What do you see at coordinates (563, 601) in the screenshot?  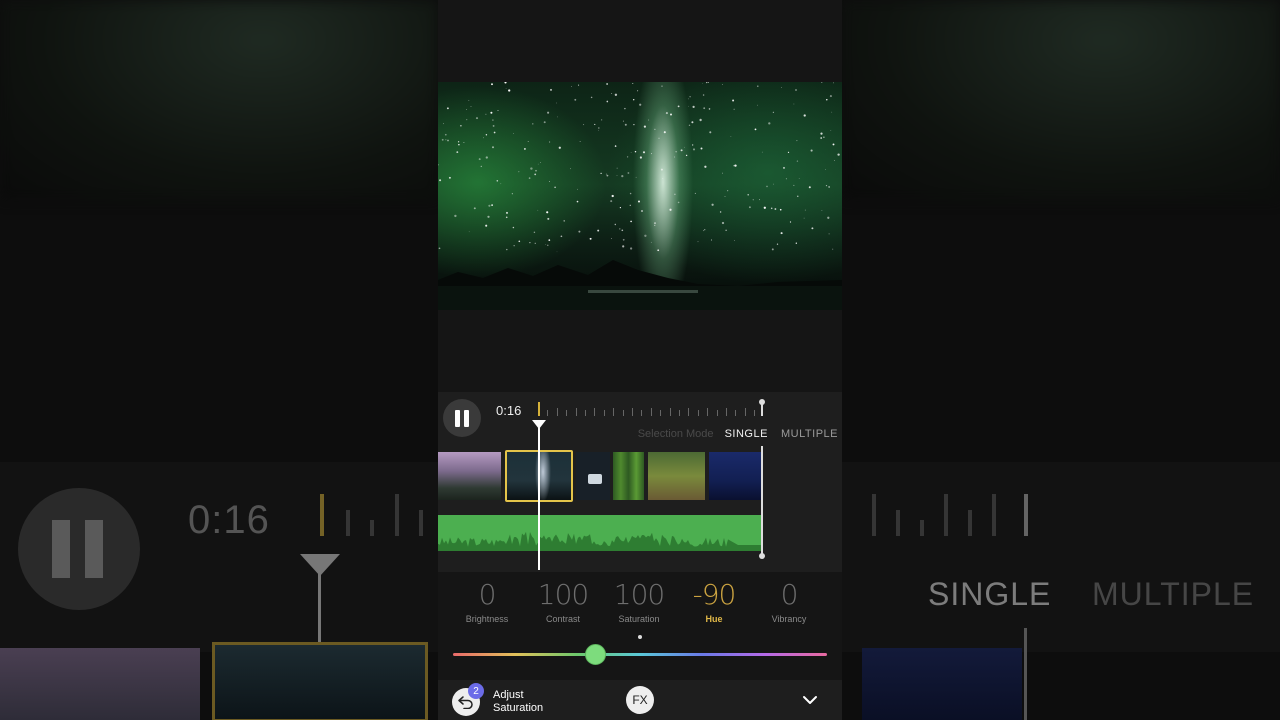 I see `contrast-control: 100 Contrast` at bounding box center [563, 601].